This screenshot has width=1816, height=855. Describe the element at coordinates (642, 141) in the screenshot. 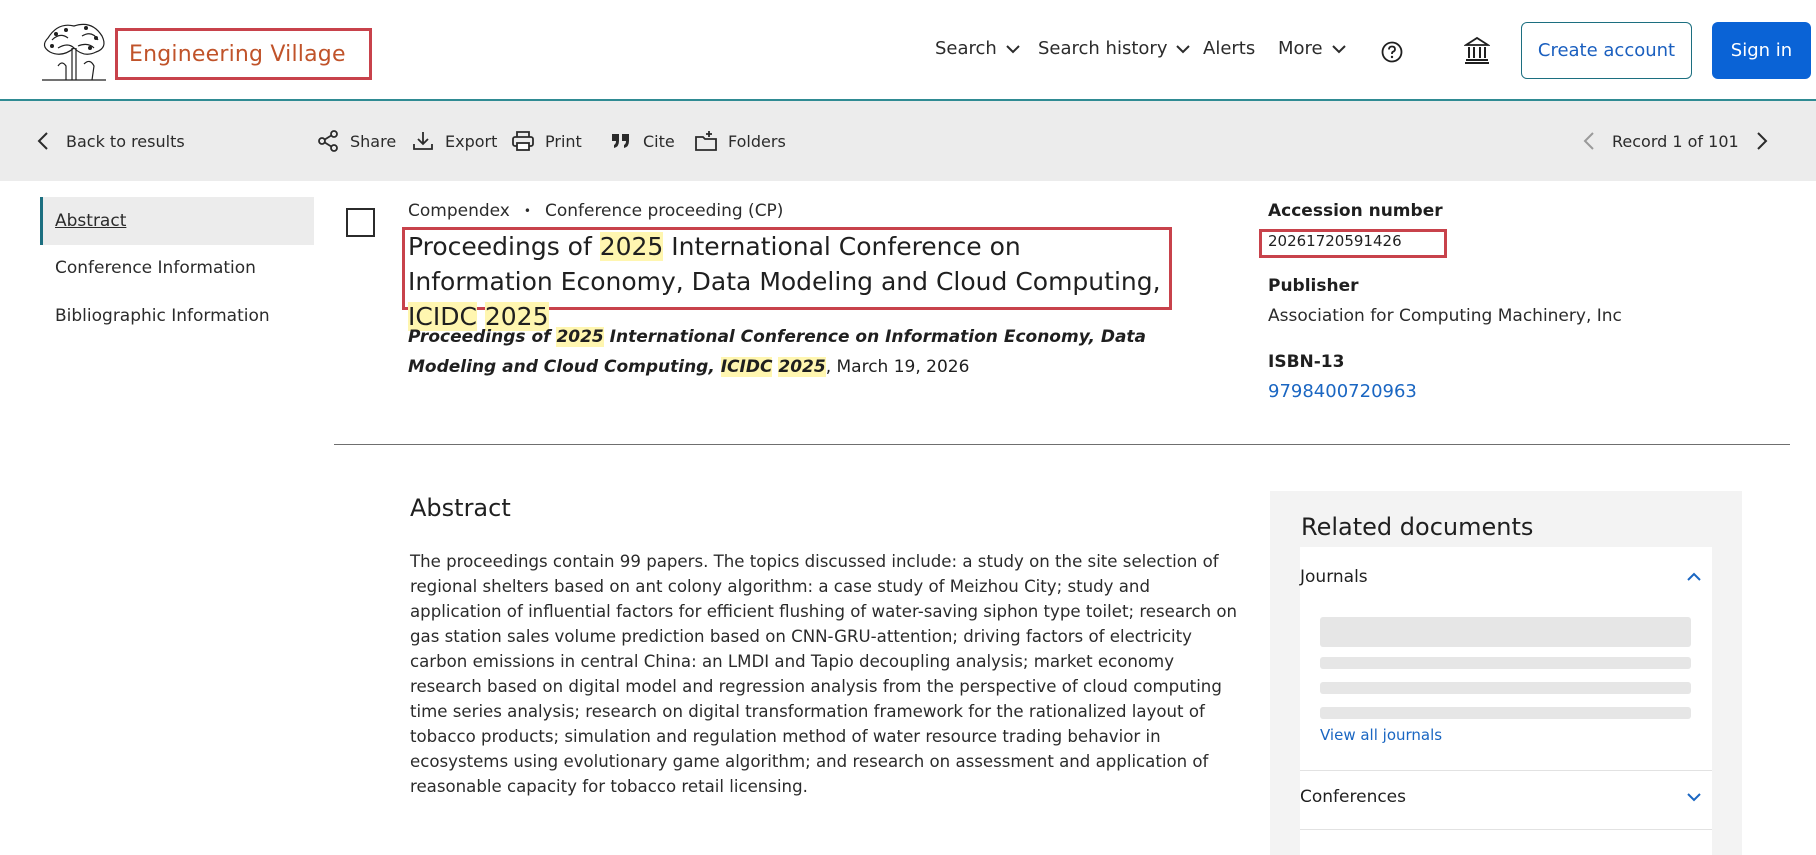

I see `cite-button: Cite` at that location.